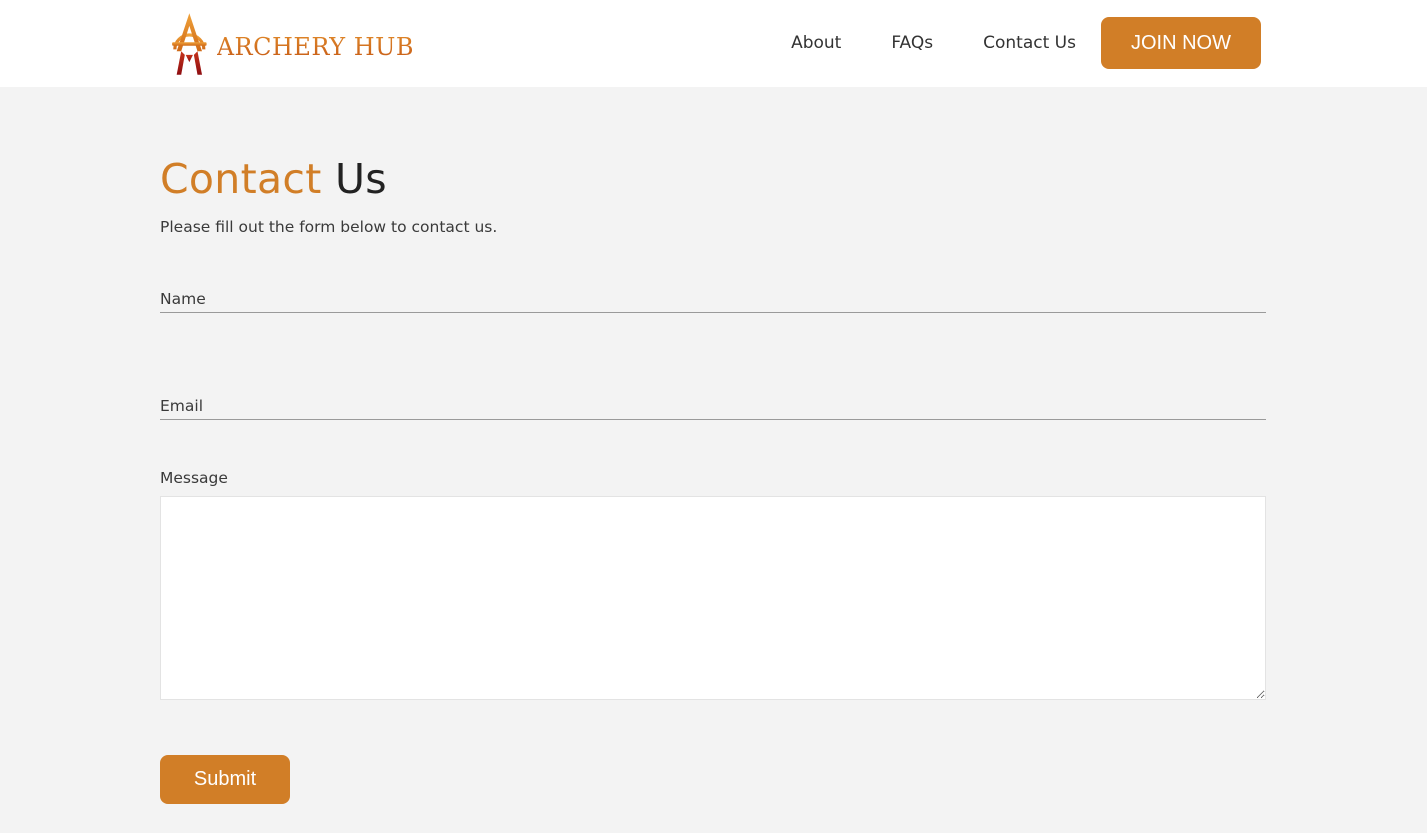 This screenshot has height=833, width=1427. What do you see at coordinates (713, 179) in the screenshot?
I see `page-title: Contact Us` at bounding box center [713, 179].